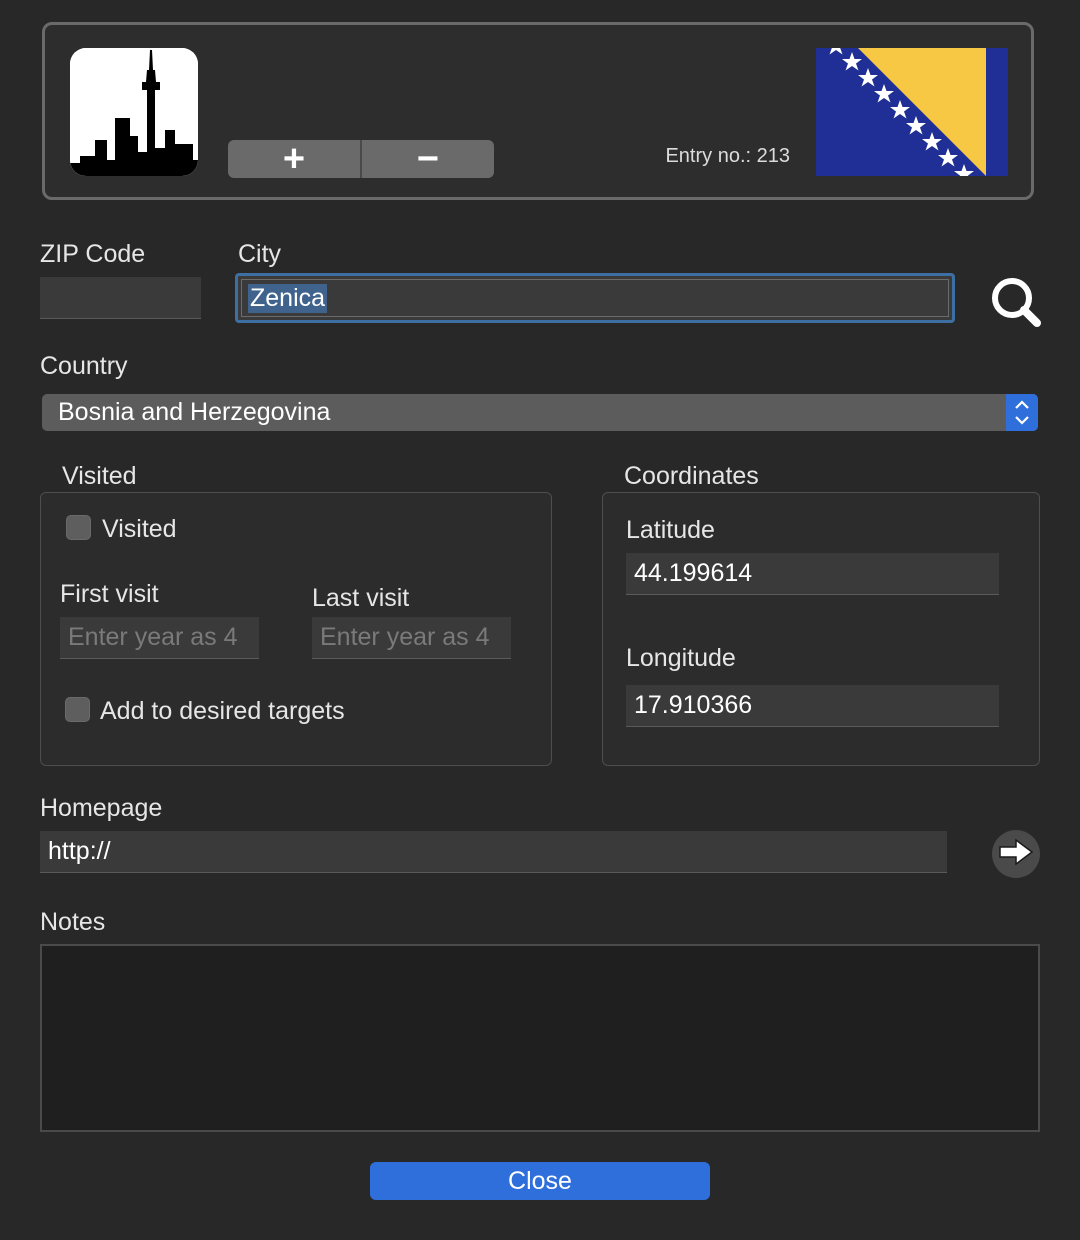 Image resolution: width=1080 pixels, height=1240 pixels. I want to click on coordinates-group-label: Coordinates, so click(691, 476).